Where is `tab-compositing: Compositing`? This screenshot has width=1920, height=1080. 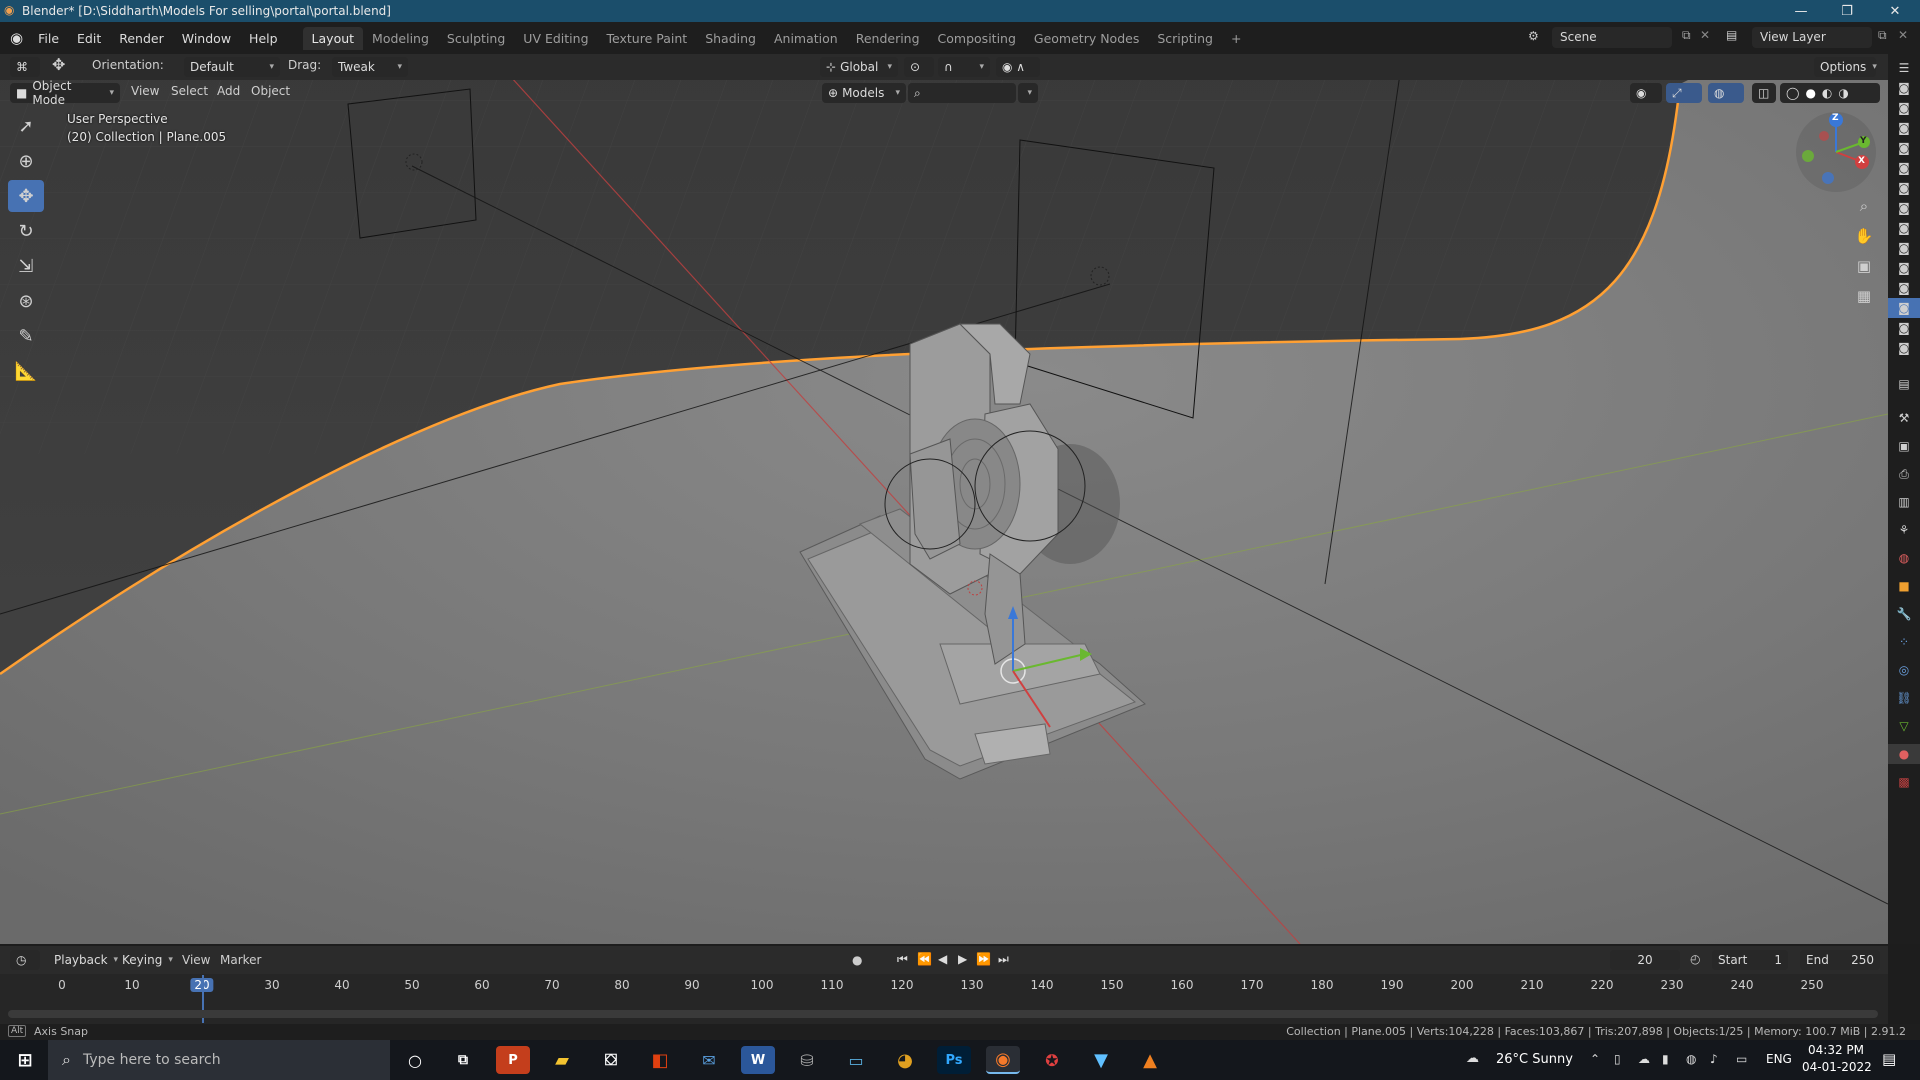
tab-compositing: Compositing is located at coordinates (977, 38).